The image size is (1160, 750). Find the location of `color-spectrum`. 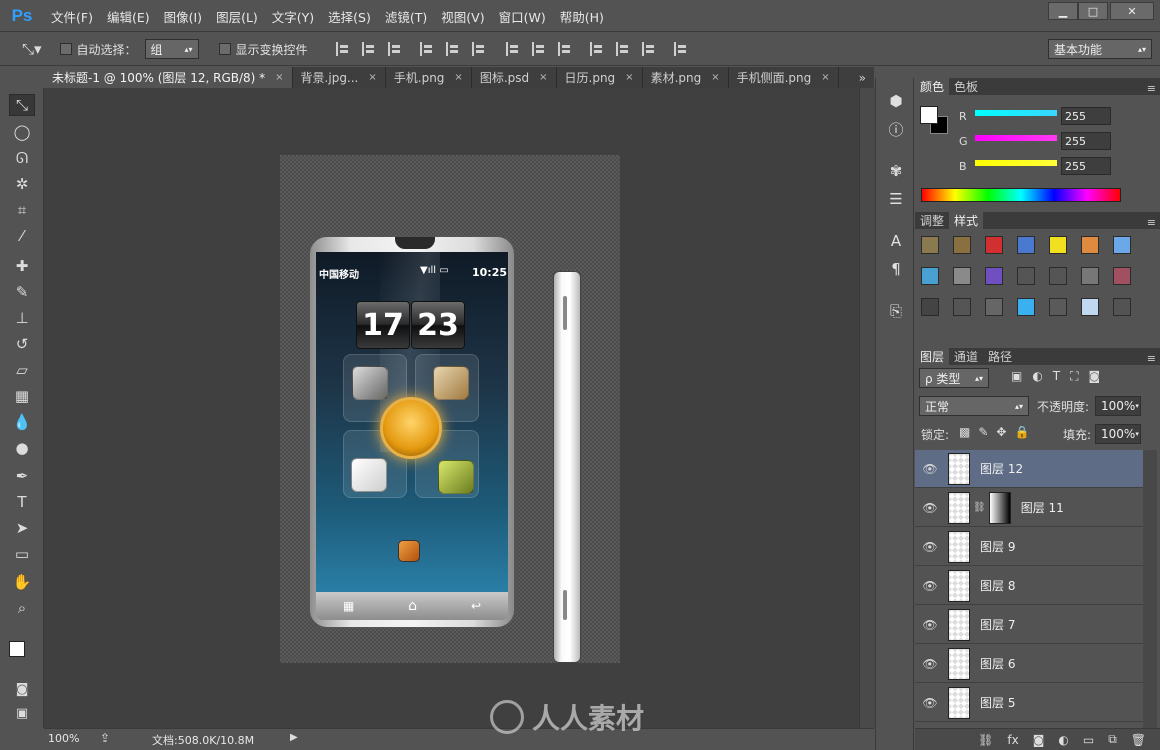

color-spectrum is located at coordinates (1021, 195).